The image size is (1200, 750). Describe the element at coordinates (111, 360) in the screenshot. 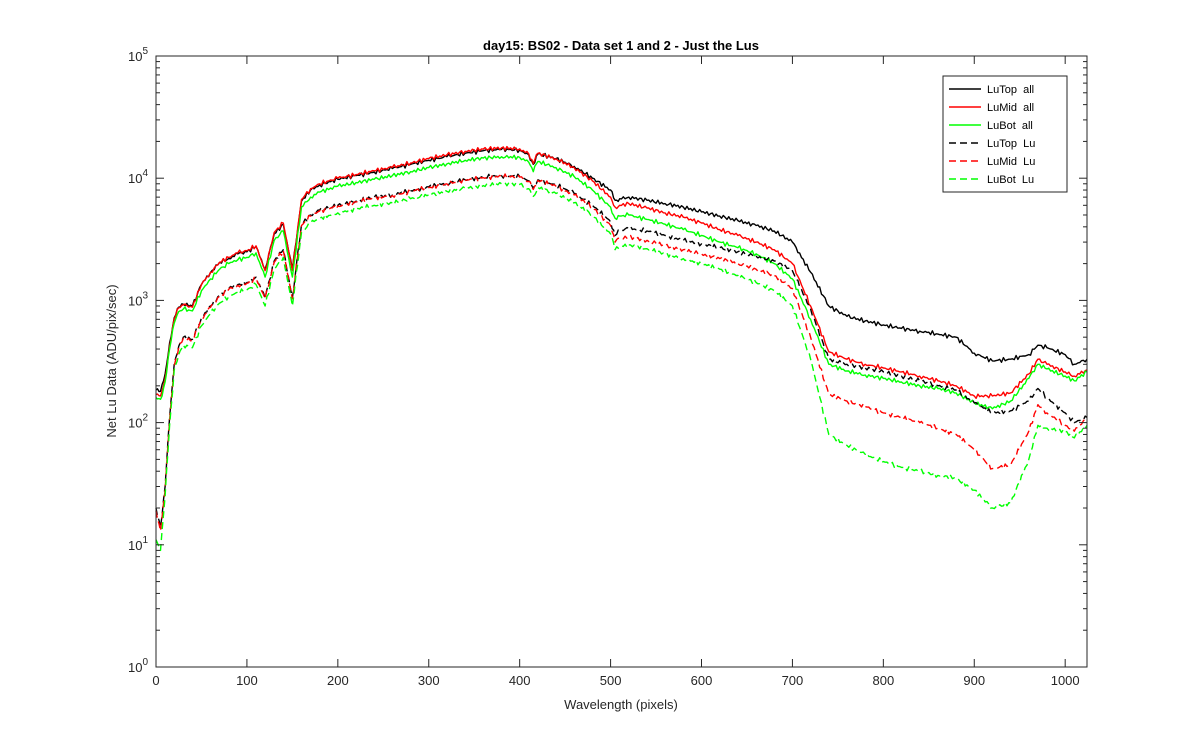

I see `y-axis-title: Net Lu Data (ADU/pix/sec)` at that location.